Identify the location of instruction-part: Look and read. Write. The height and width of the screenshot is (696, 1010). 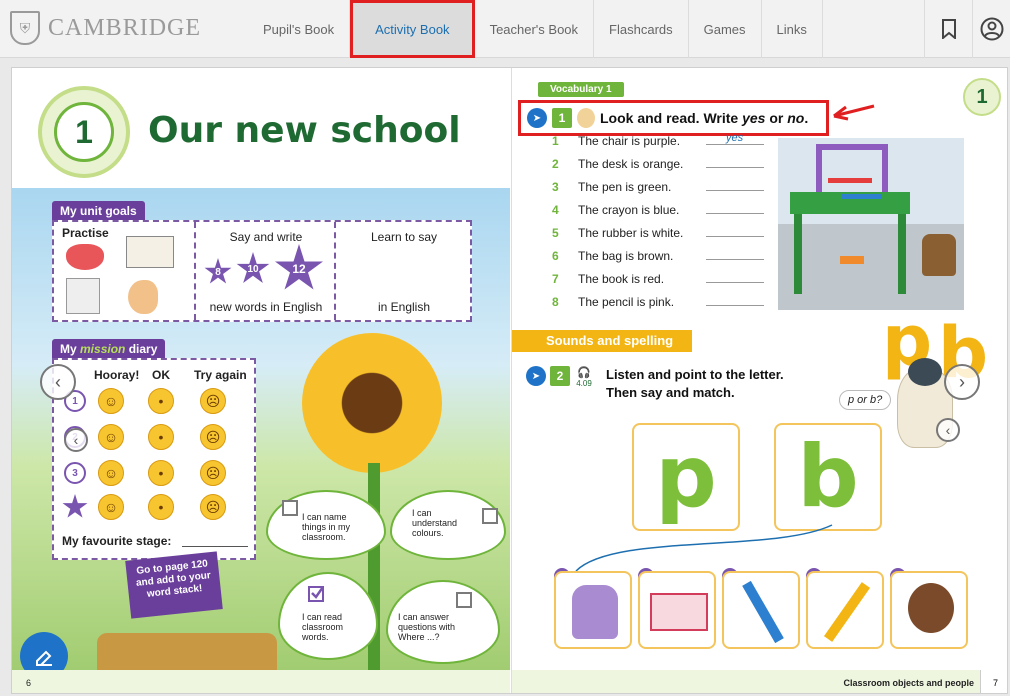
(671, 118).